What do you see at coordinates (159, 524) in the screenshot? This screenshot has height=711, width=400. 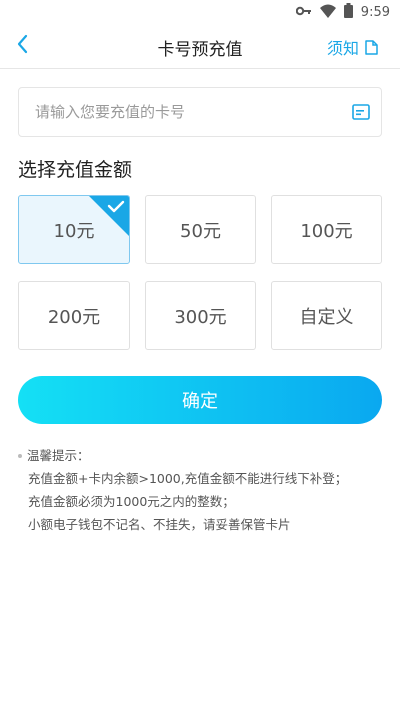 I see `tips-line: 小额电子钱包不记名、不挂失，请妥善保管卡片` at bounding box center [159, 524].